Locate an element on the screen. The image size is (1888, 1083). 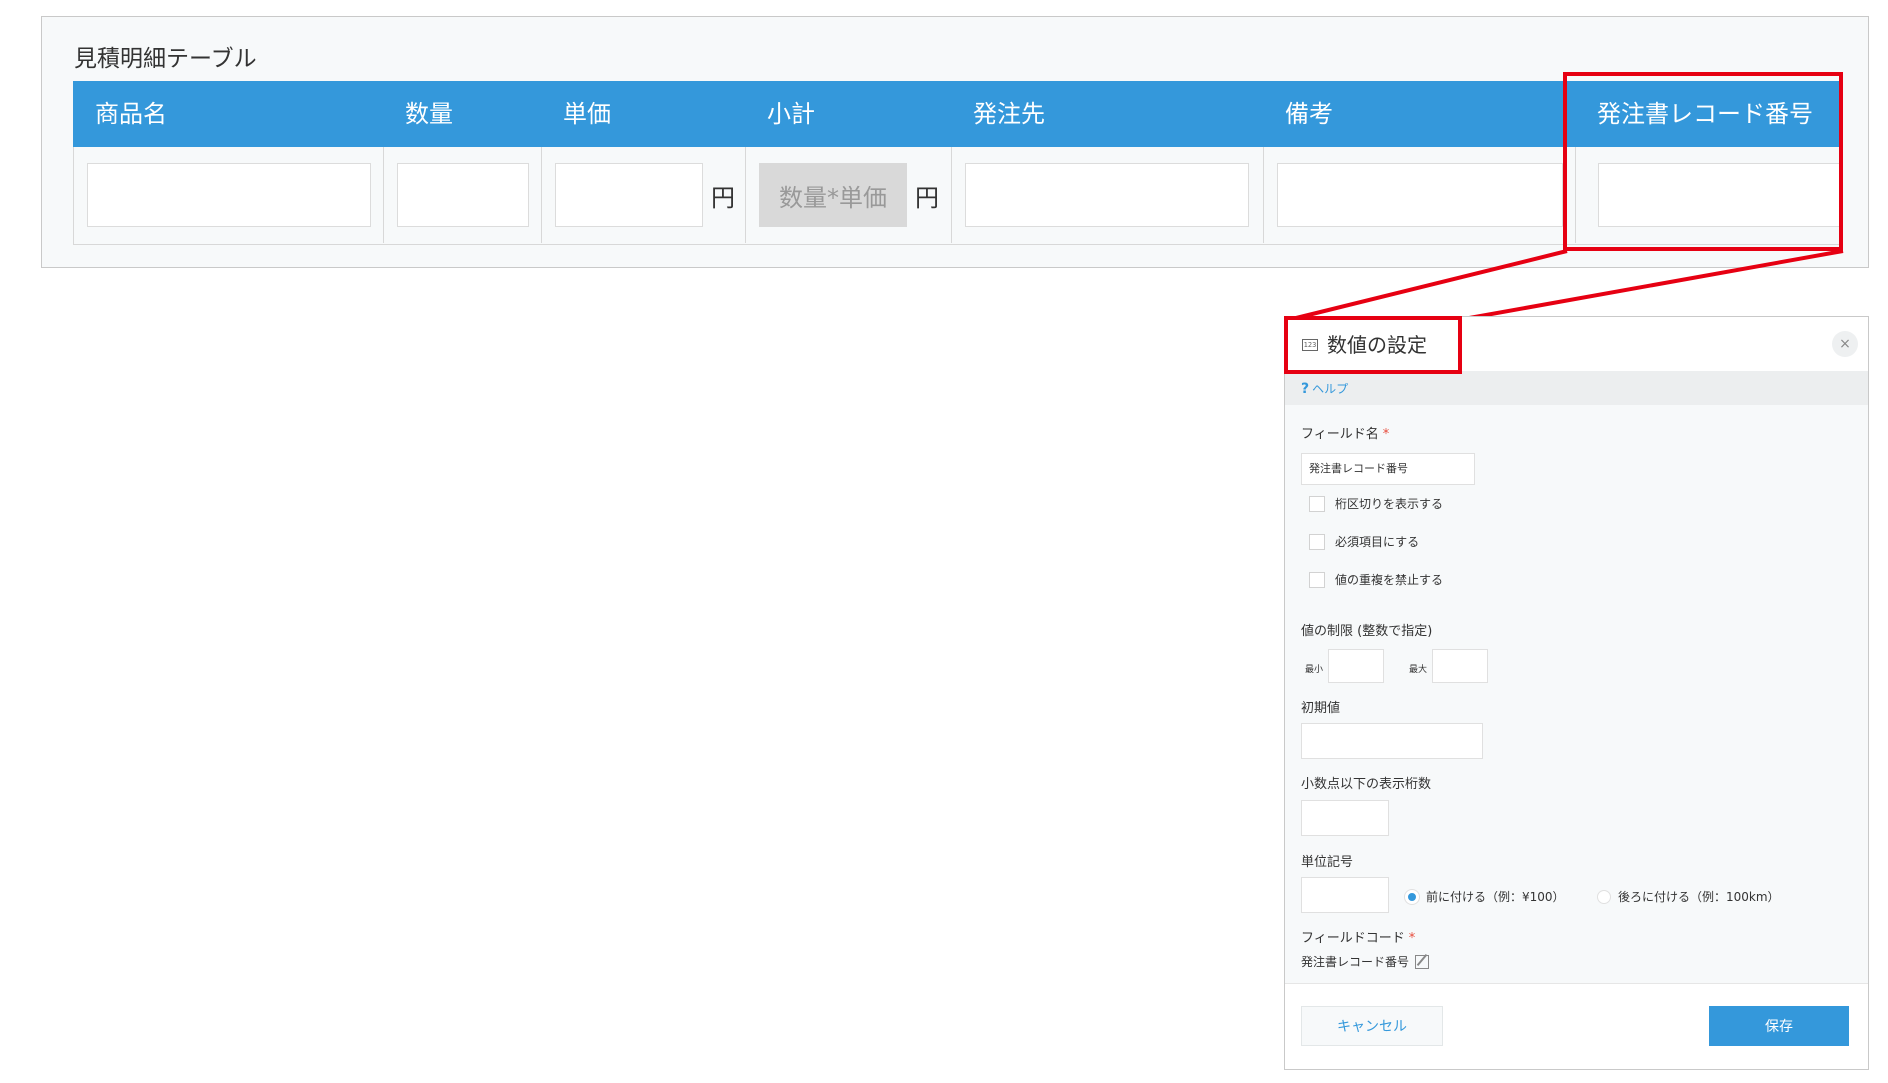
field-code-value: 発注書レコード番号 is located at coordinates (1365, 961).